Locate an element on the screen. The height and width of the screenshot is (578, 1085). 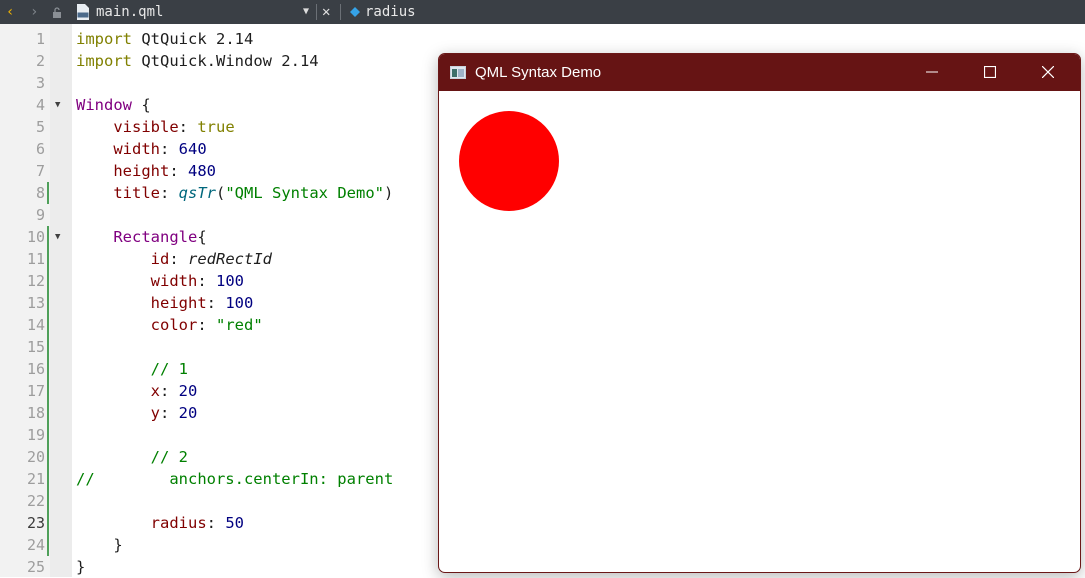
code-token: title is located at coordinates (136, 193).